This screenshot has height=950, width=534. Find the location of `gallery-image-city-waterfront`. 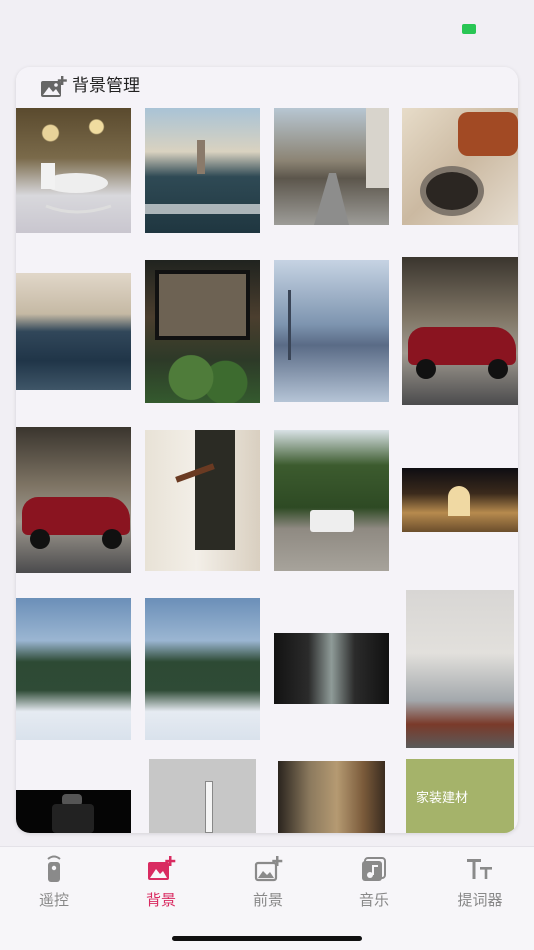

gallery-image-city-waterfront is located at coordinates (73, 331).